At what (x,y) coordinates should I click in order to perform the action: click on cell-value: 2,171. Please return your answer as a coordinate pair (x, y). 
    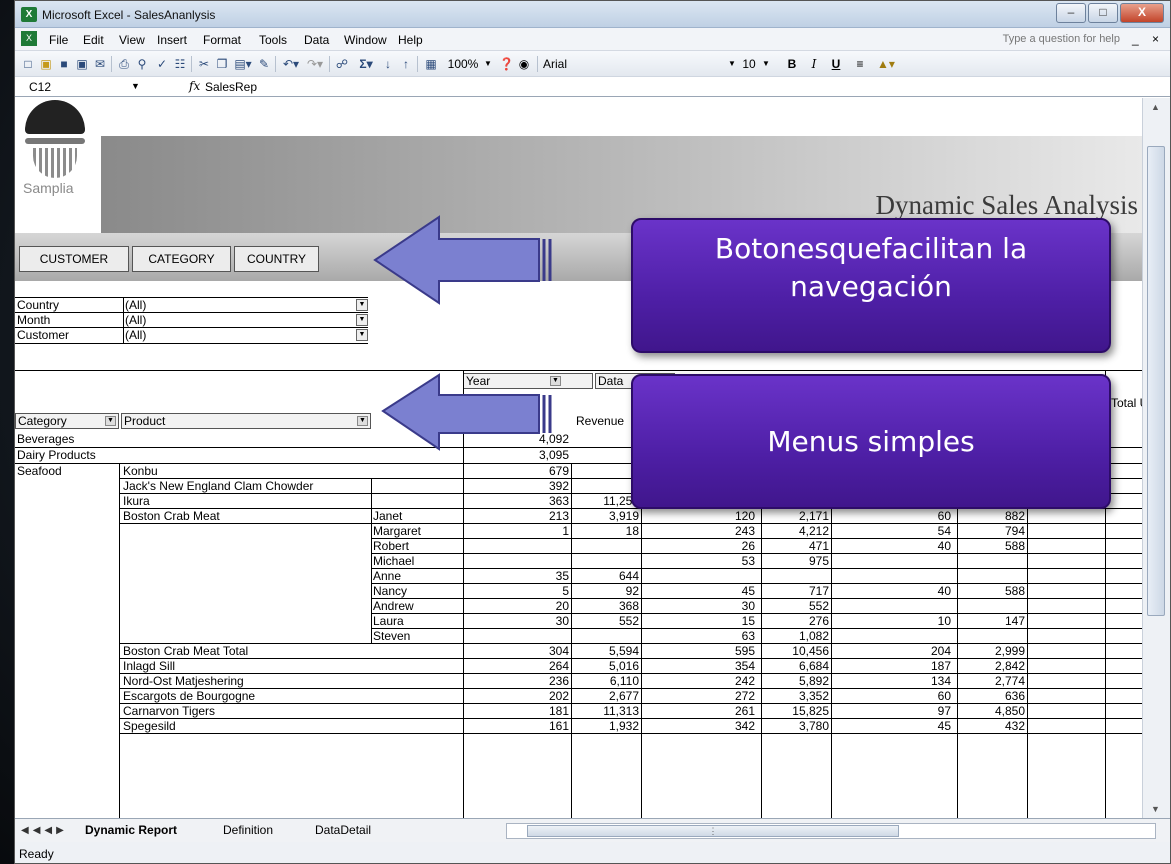
    Looking at the image, I should click on (813, 516).